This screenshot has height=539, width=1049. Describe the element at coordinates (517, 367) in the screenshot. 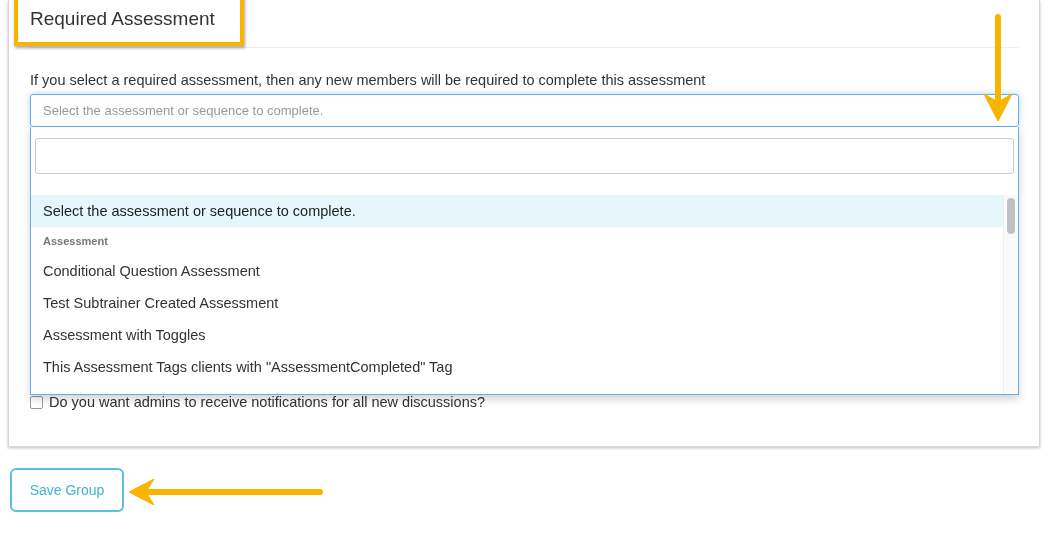

I see `dropdown-option: This Assessment Tags clients with "AssessmentCompleted" Tag` at that location.